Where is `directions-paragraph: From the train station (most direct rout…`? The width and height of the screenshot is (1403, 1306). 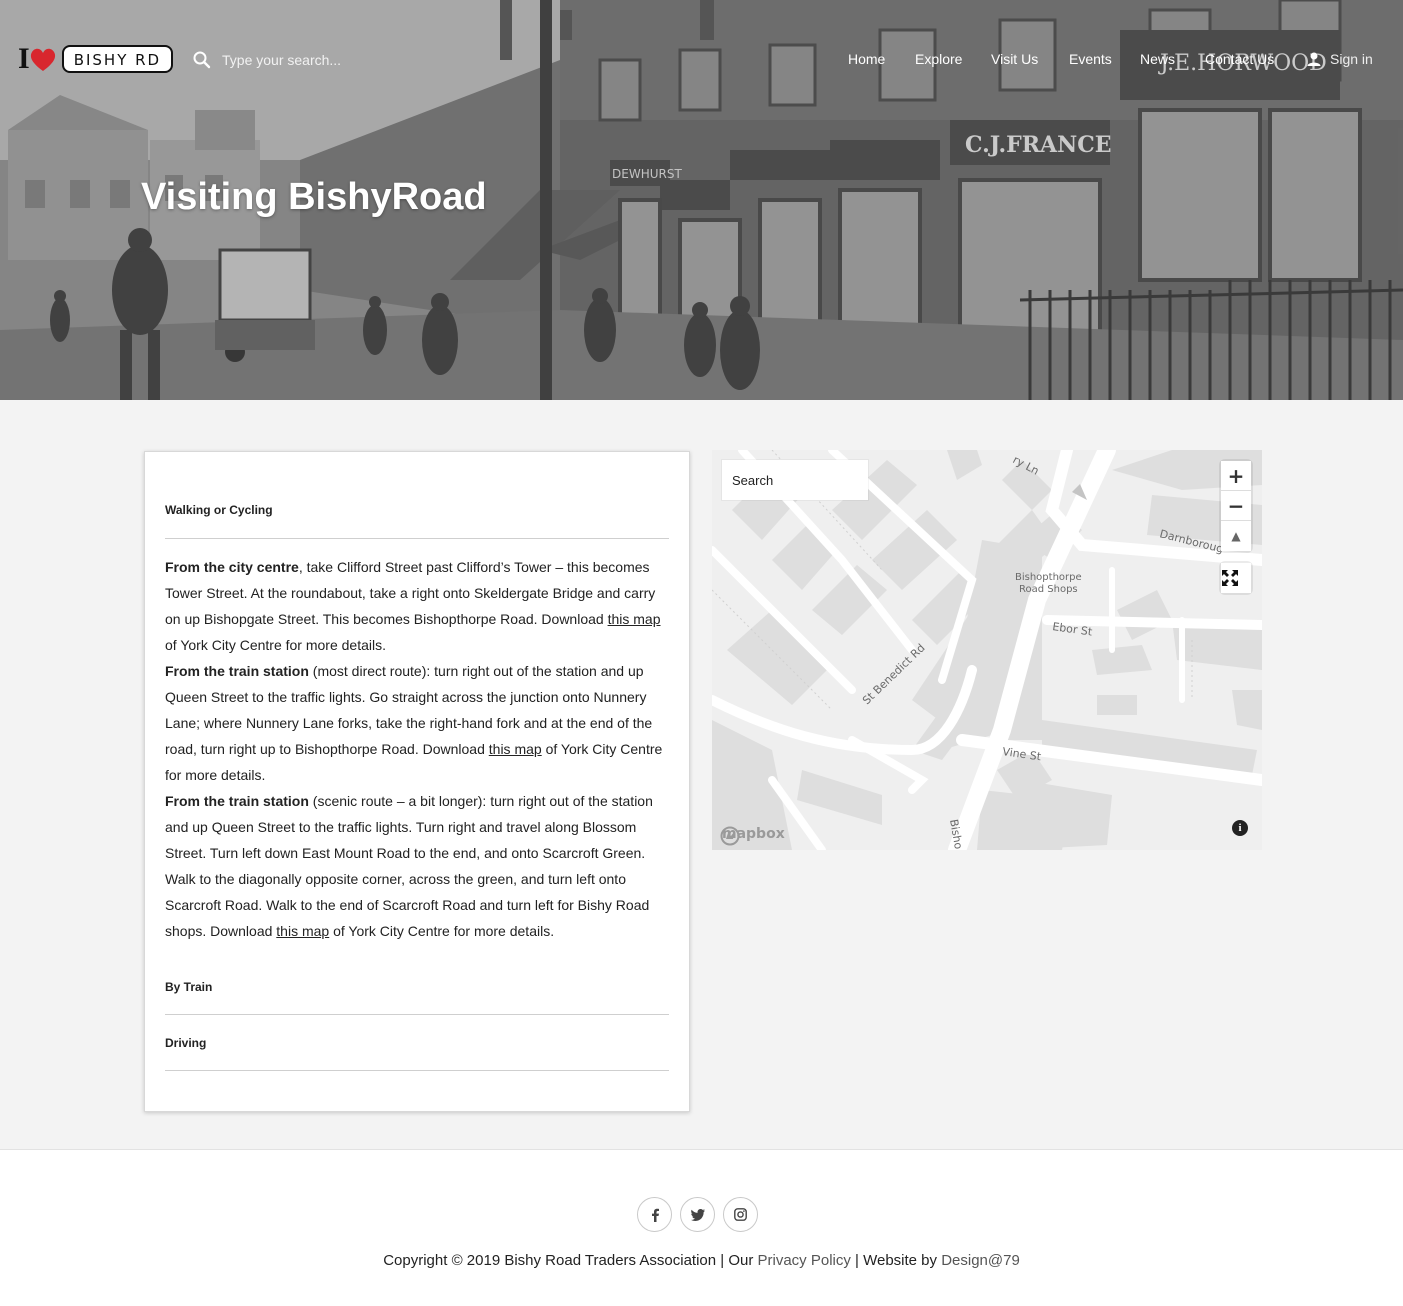
directions-paragraph: From the train station (most direct rout… is located at coordinates (415, 723).